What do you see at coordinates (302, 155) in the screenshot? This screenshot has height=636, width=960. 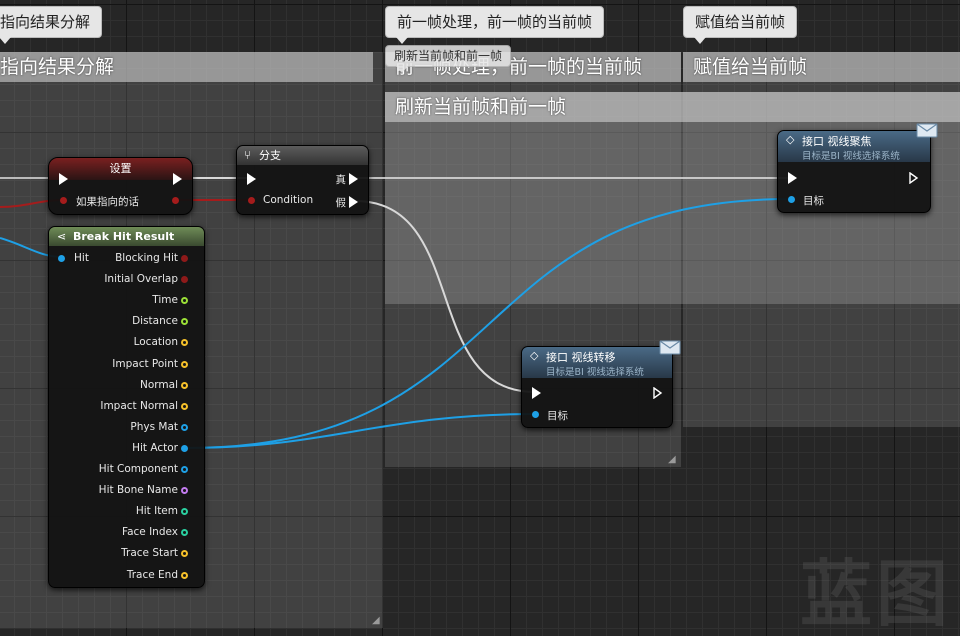 I see `branch-node-header: ⑂ 分支` at bounding box center [302, 155].